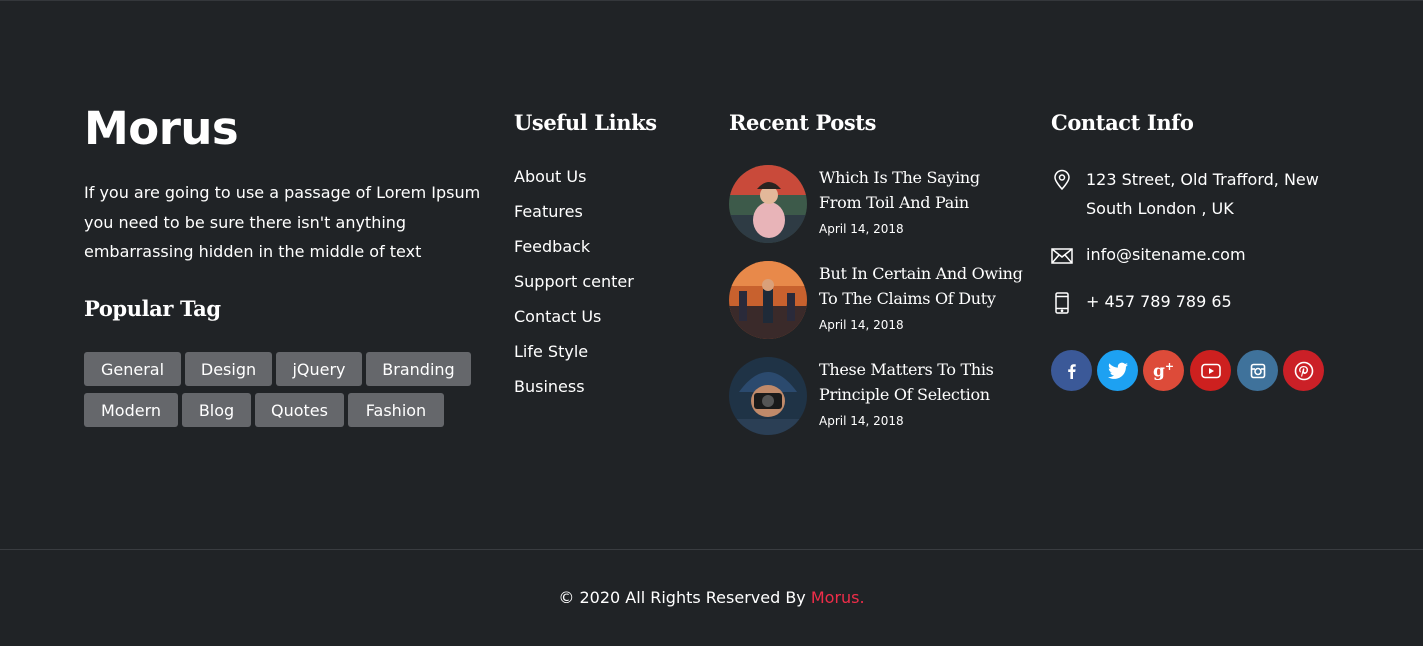 The height and width of the screenshot is (646, 1423). I want to click on tag-branding: Branding, so click(418, 369).